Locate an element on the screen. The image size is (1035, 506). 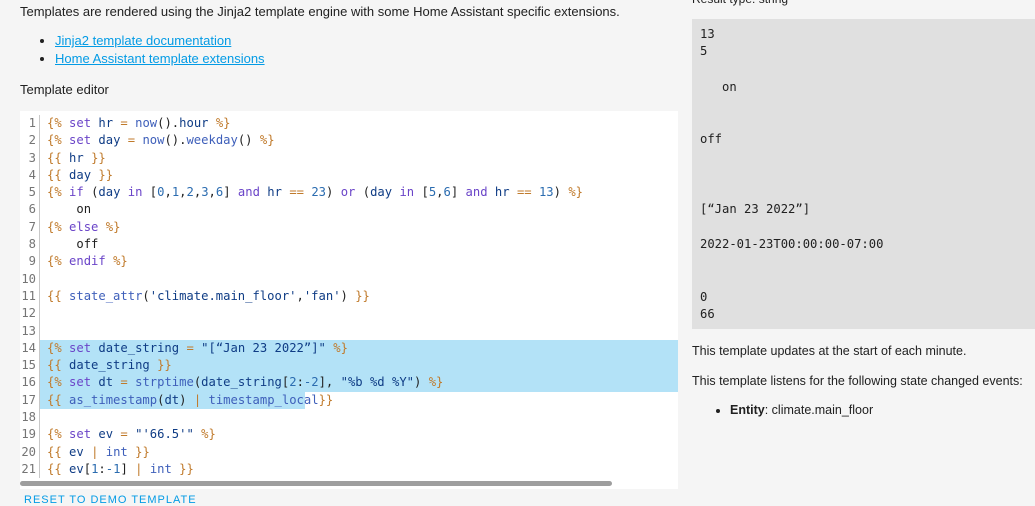
code-line: {% set day = now().weekday() %} is located at coordinates (362, 140).